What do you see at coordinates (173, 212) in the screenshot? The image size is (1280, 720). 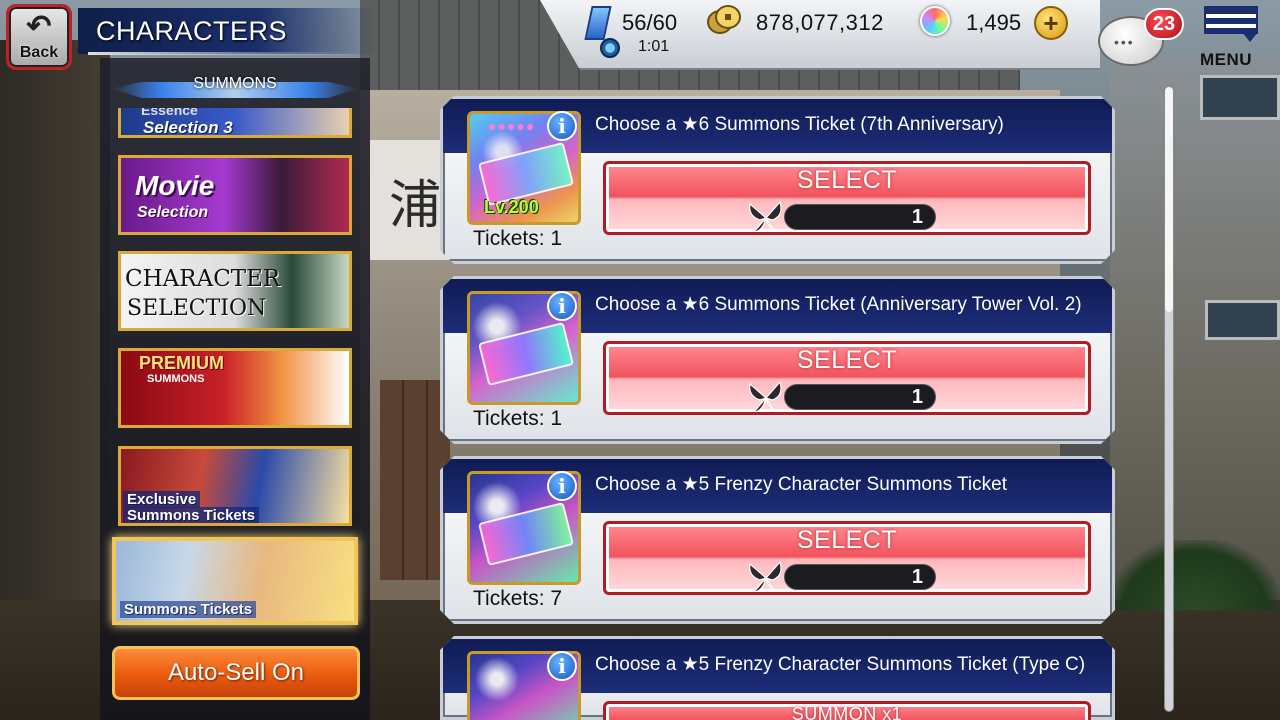 I see `banner-line2: Selection` at bounding box center [173, 212].